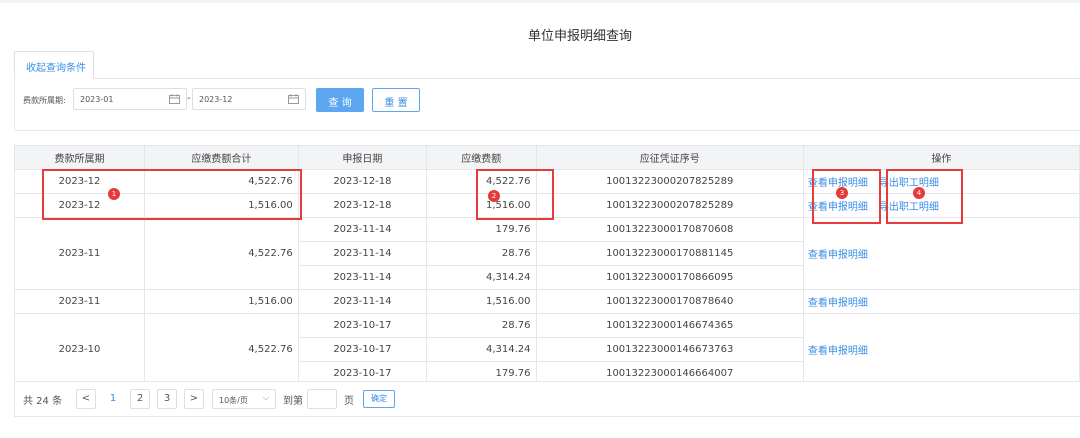 This screenshot has height=438, width=1080. What do you see at coordinates (540, 1) in the screenshot?
I see `top-divider` at bounding box center [540, 1].